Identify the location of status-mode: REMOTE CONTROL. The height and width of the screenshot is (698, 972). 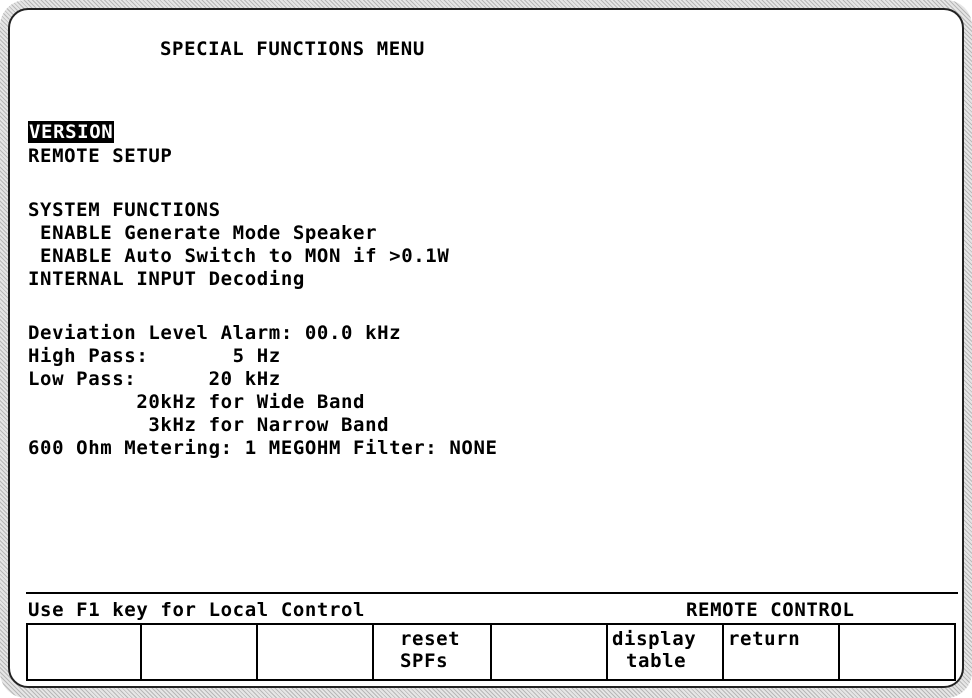
(770, 610).